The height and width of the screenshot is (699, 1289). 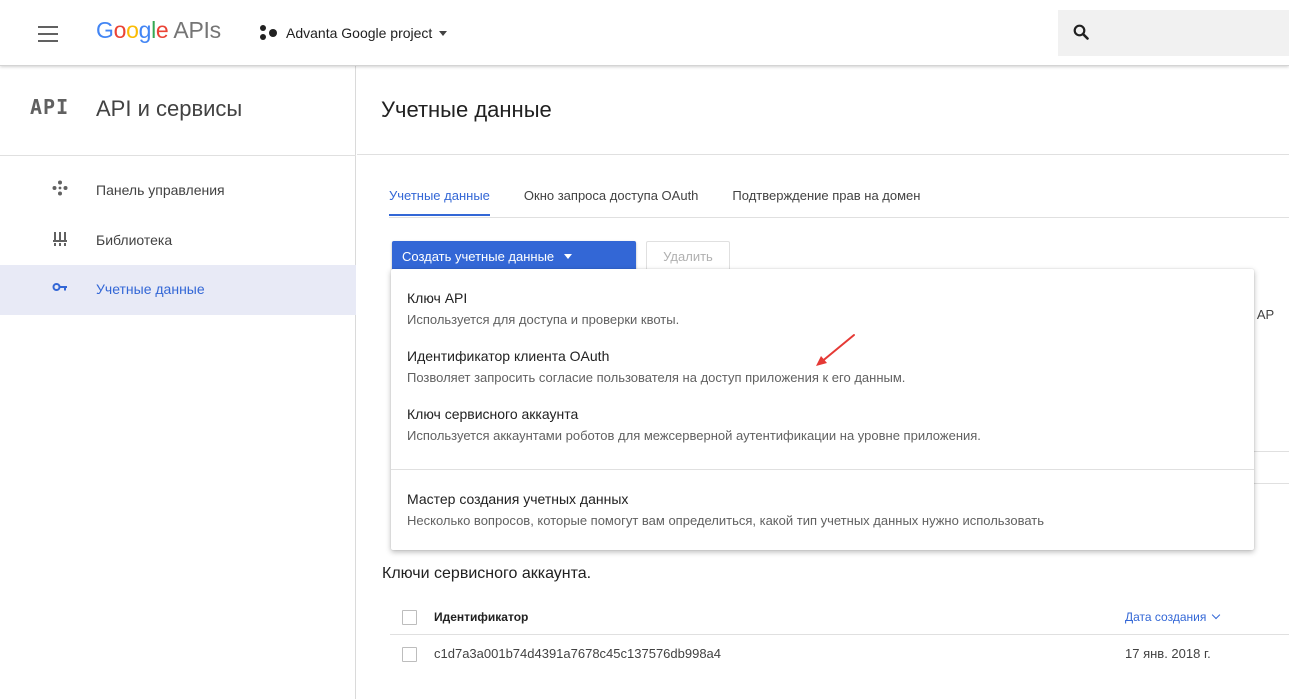 I want to click on table-header-row: Идентификатор Дата создания, so click(x=839, y=617).